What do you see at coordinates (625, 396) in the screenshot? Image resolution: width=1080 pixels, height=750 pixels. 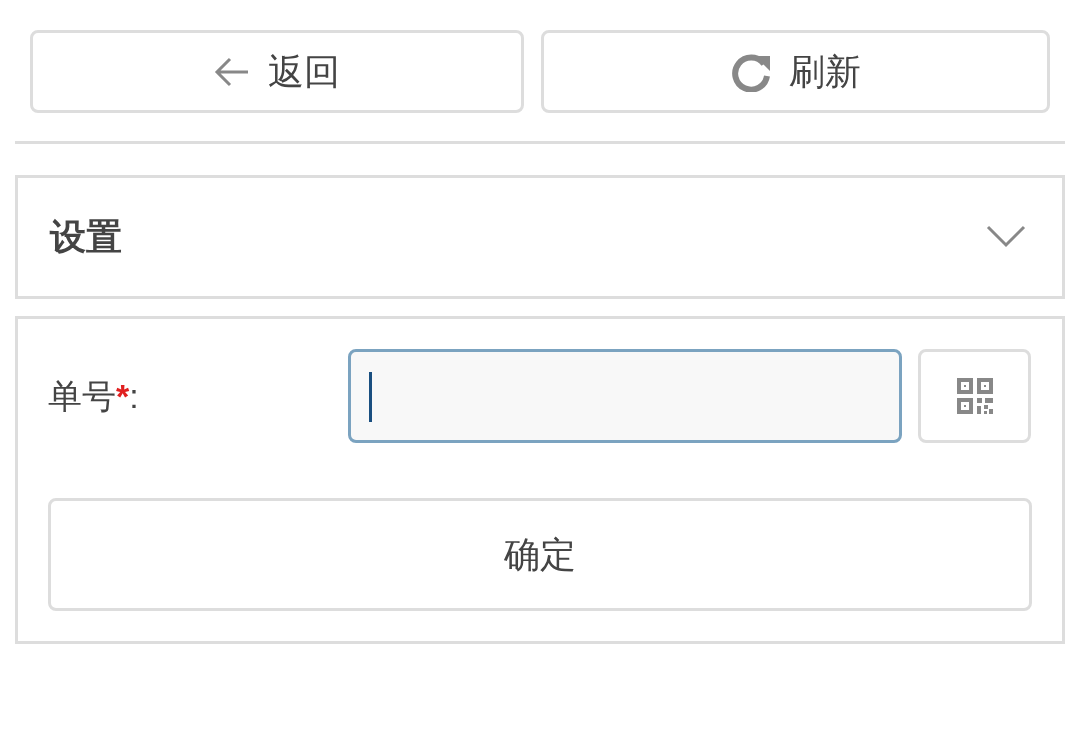 I see `input-field` at bounding box center [625, 396].